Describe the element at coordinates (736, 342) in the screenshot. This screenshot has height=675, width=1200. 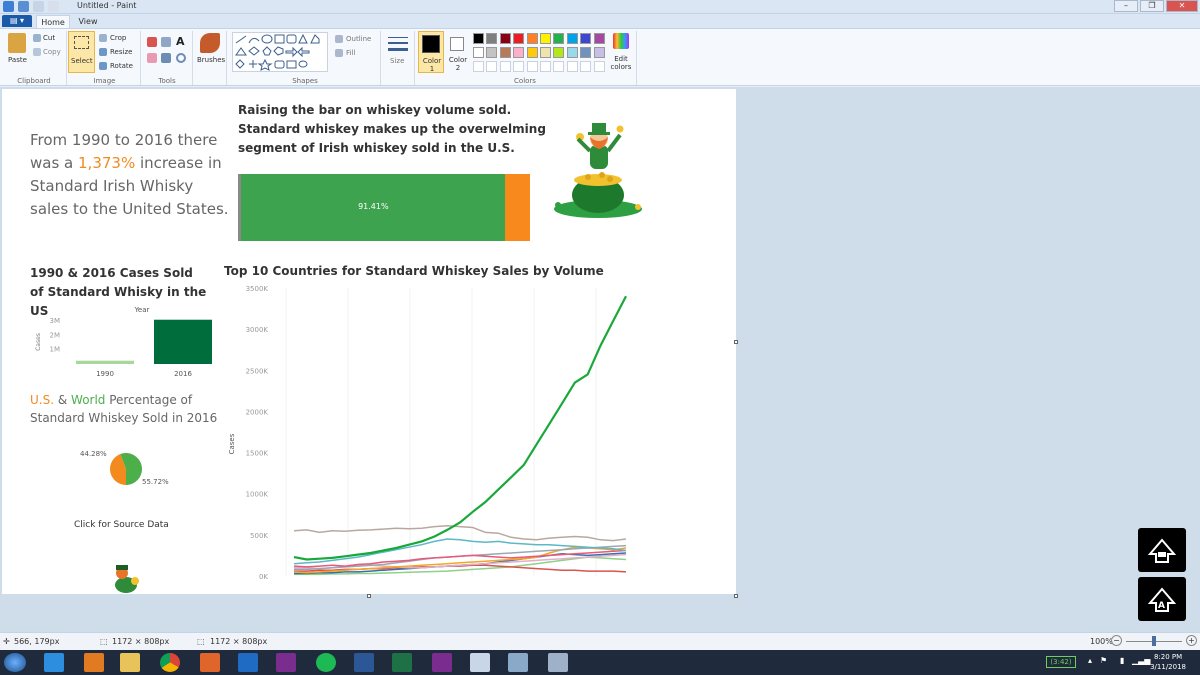
I see `resize-handle-right` at that location.